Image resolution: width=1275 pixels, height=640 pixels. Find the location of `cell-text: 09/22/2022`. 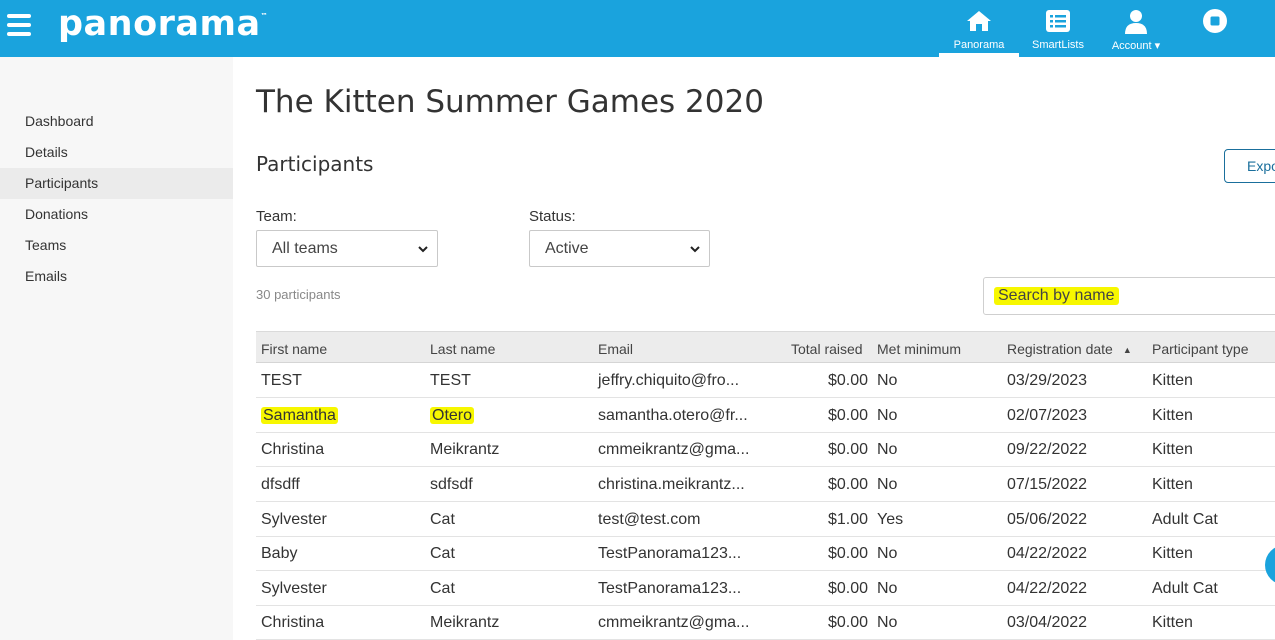

cell-text: 09/22/2022 is located at coordinates (1047, 449).